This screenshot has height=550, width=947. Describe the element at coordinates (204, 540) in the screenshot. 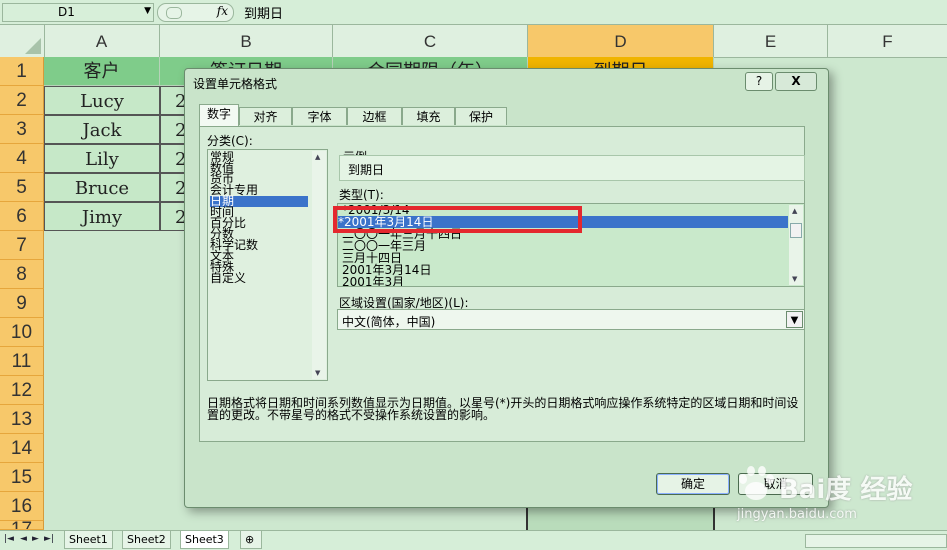

I see `sheet-tab-3: Sheet3` at that location.